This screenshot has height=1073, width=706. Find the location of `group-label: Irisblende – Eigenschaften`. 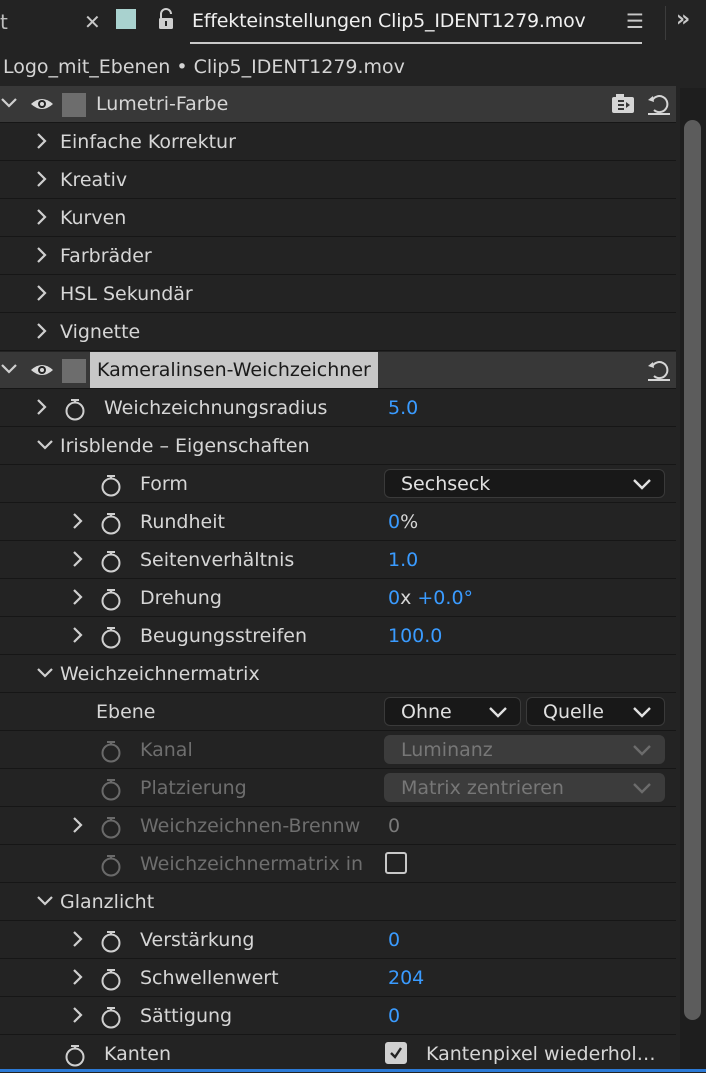

group-label: Irisblende – Eigenschaften is located at coordinates (185, 446).